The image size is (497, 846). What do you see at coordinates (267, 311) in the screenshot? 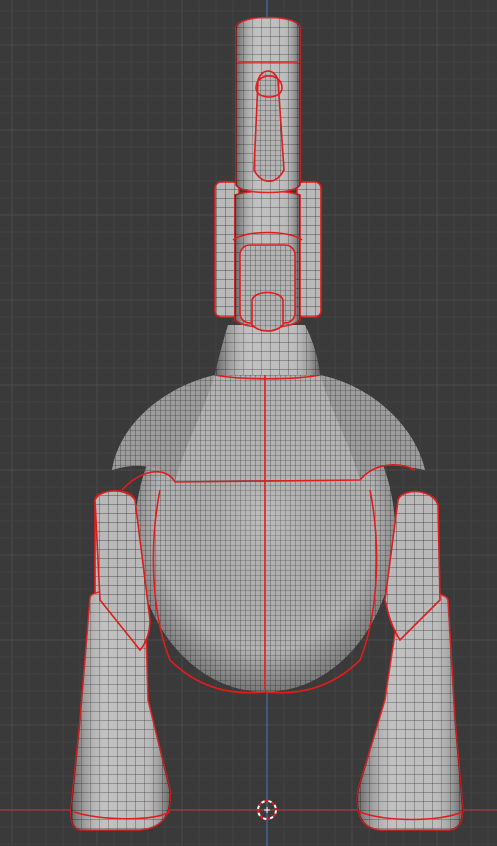
I see `trunk-tip` at bounding box center [267, 311].